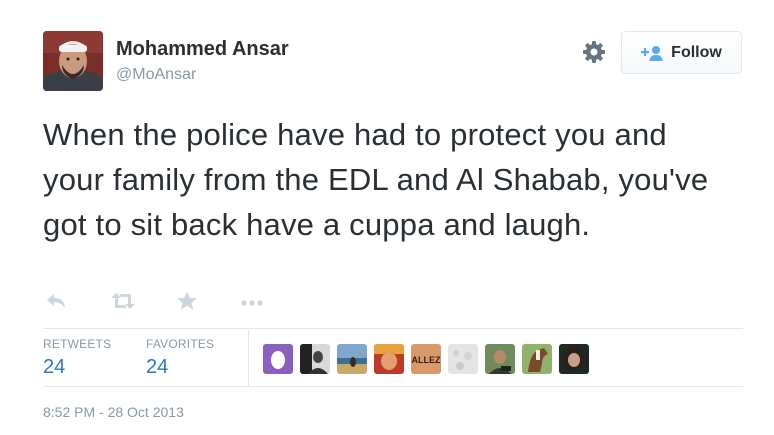 Image resolution: width=774 pixels, height=435 pixels. I want to click on reply-icon, so click(56, 303).